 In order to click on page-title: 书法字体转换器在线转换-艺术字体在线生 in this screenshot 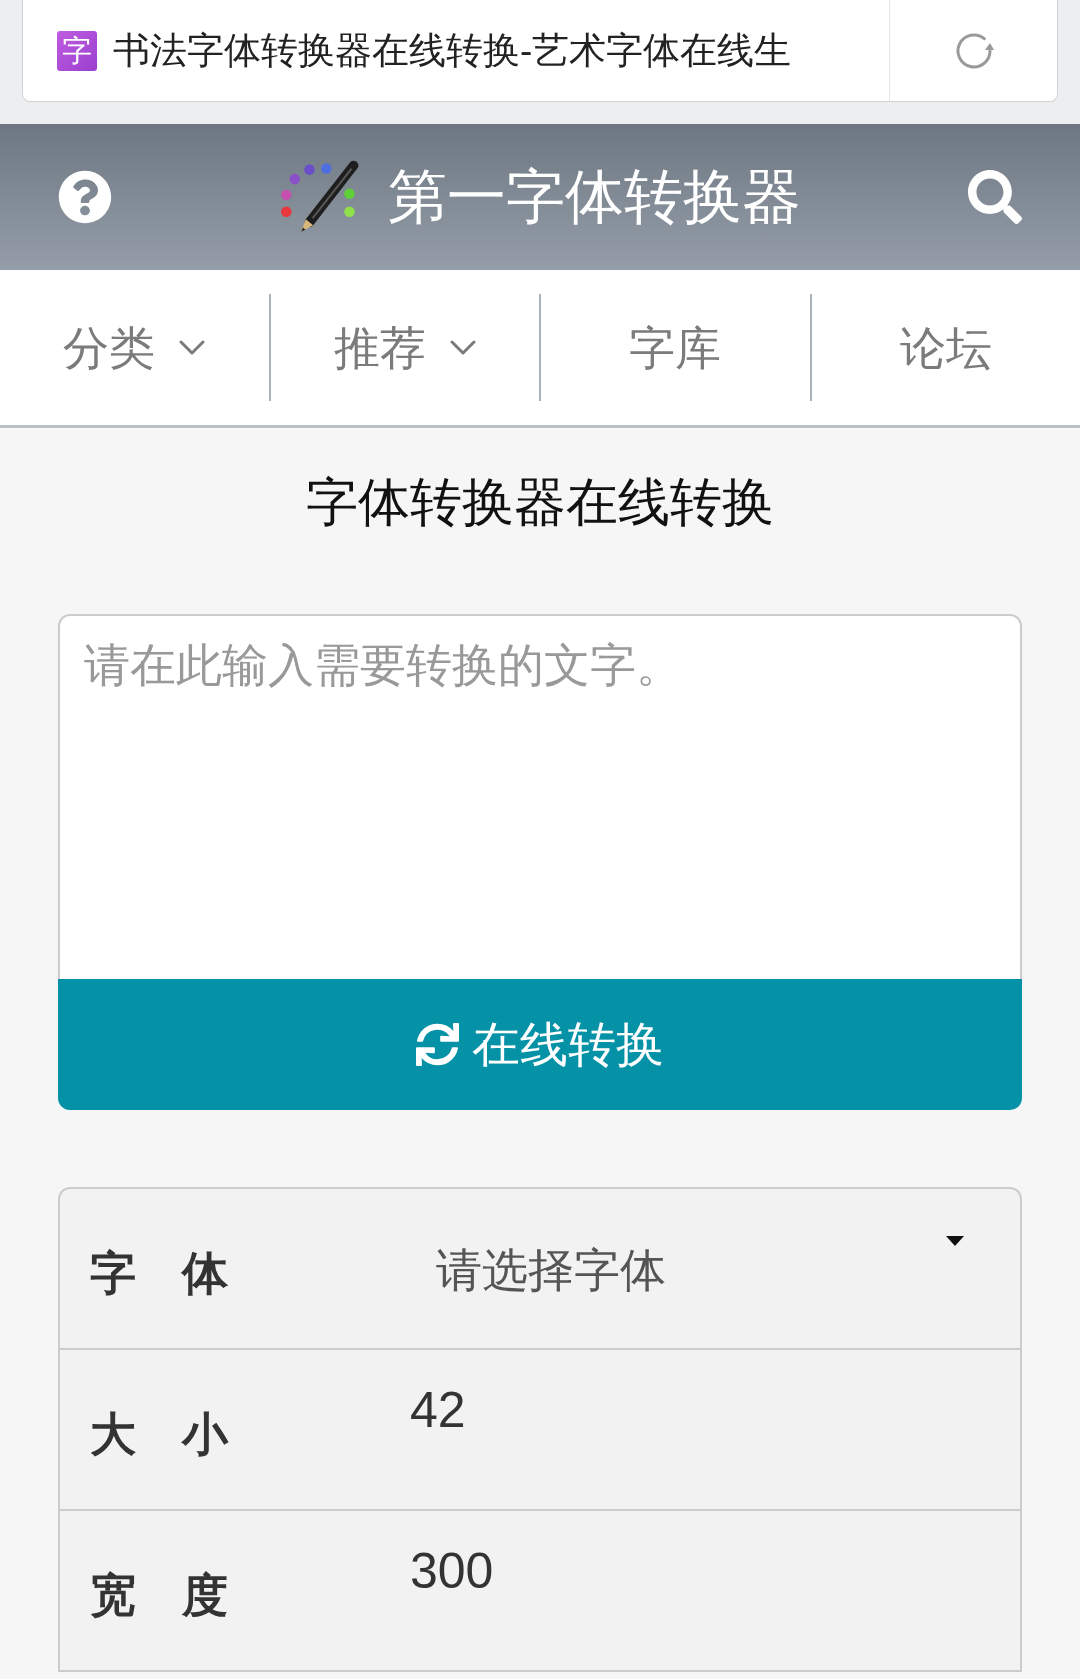, I will do `click(452, 50)`.